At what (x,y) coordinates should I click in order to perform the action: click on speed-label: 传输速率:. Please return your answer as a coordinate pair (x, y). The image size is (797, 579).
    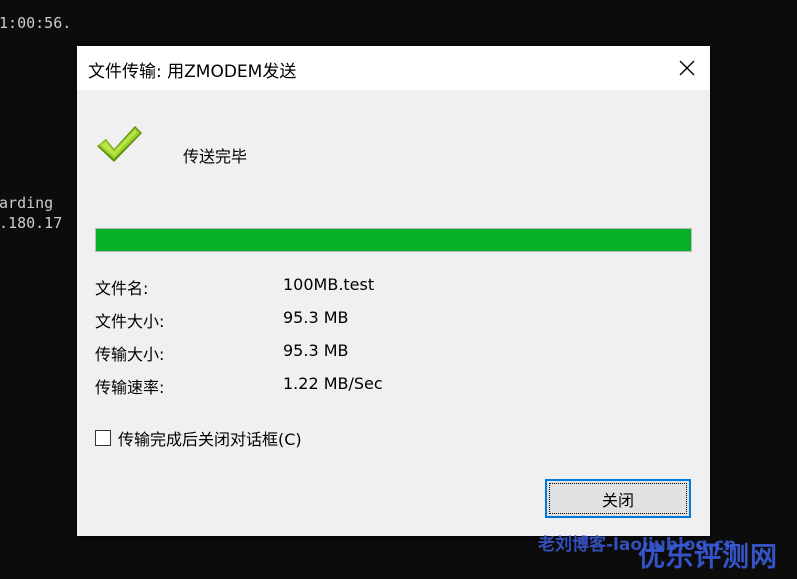
    Looking at the image, I should click on (130, 387).